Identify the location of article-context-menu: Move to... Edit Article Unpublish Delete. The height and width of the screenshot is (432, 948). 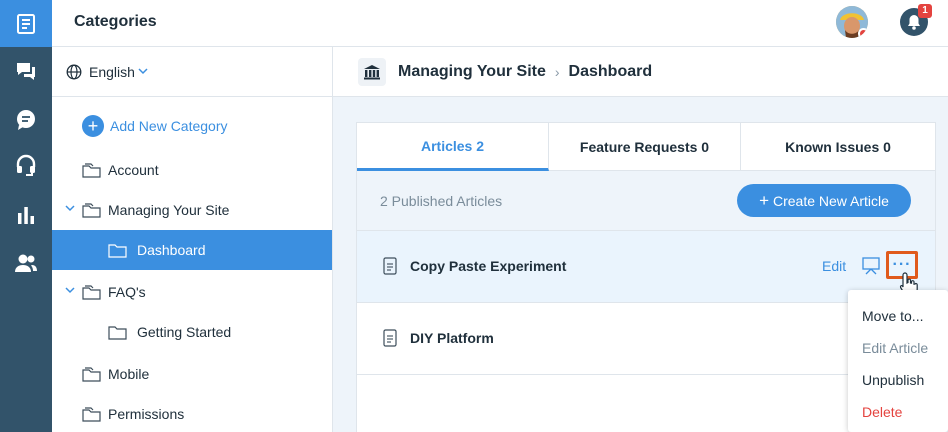
(898, 361).